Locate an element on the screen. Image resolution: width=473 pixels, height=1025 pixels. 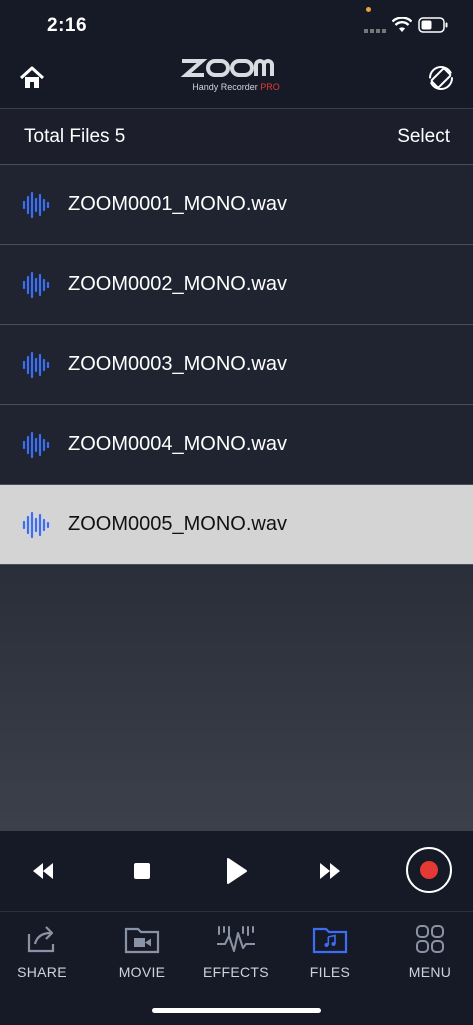
zoom-logo is located at coordinates (236, 70).